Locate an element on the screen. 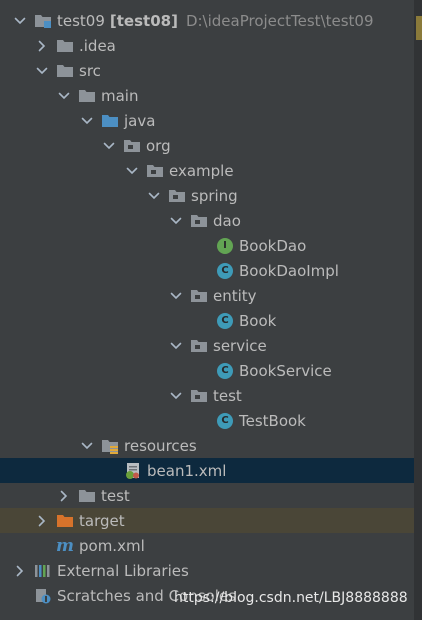  tree-node-test-dir: test is located at coordinates (207, 495).